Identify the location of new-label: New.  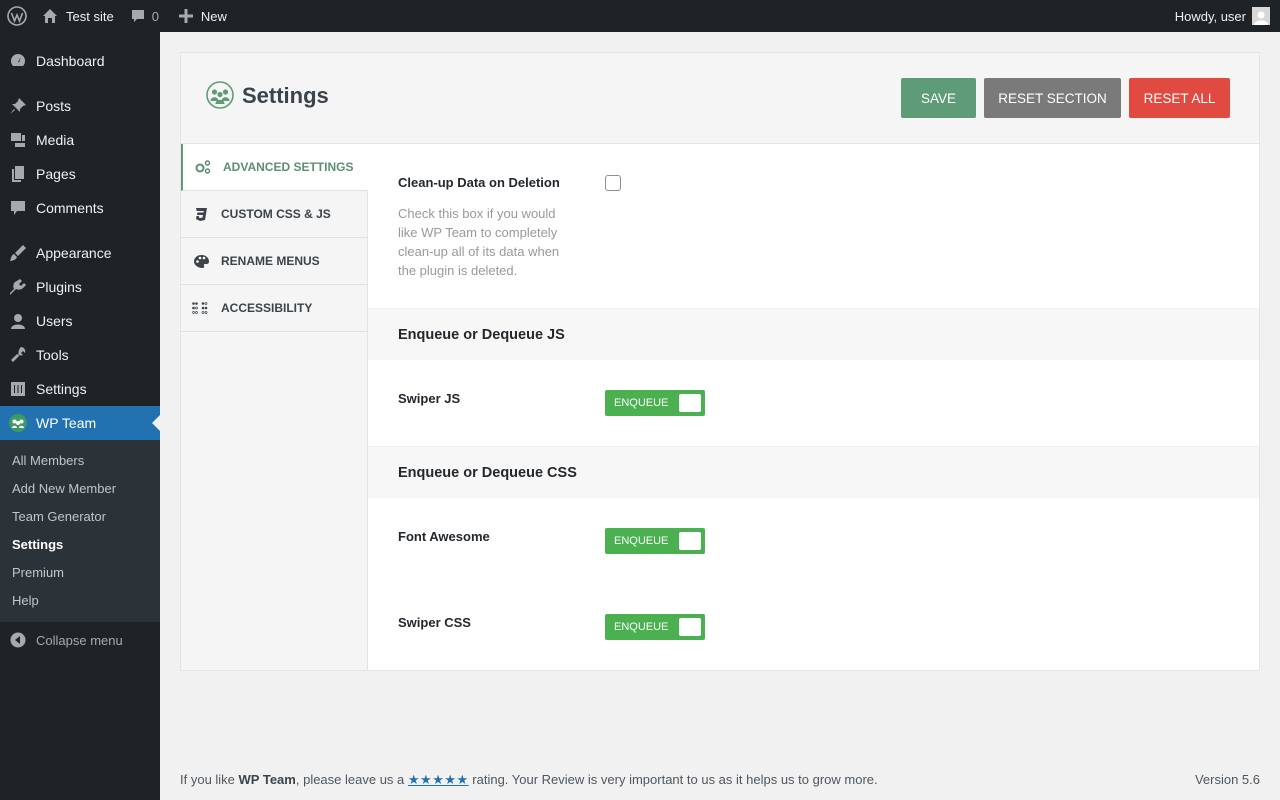
(213, 16).